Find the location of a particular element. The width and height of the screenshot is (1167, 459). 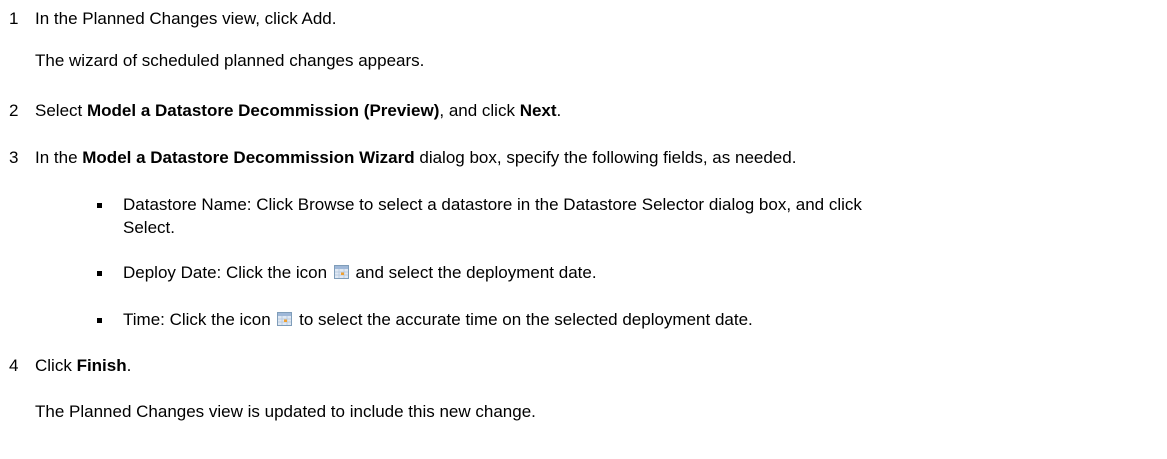

bullet-deploy-date-pre: Deploy Date: Click the icon is located at coordinates (227, 272).